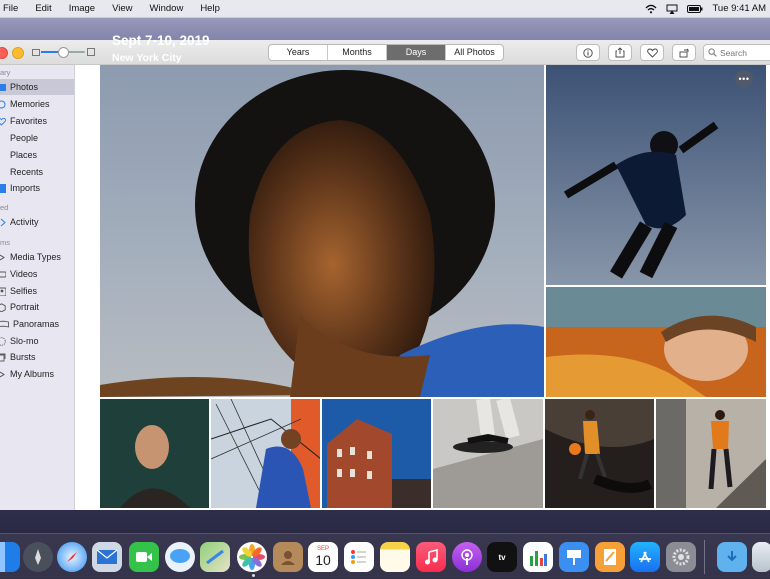  What do you see at coordinates (147, 58) in the screenshot?
I see `moment-location: New York City` at bounding box center [147, 58].